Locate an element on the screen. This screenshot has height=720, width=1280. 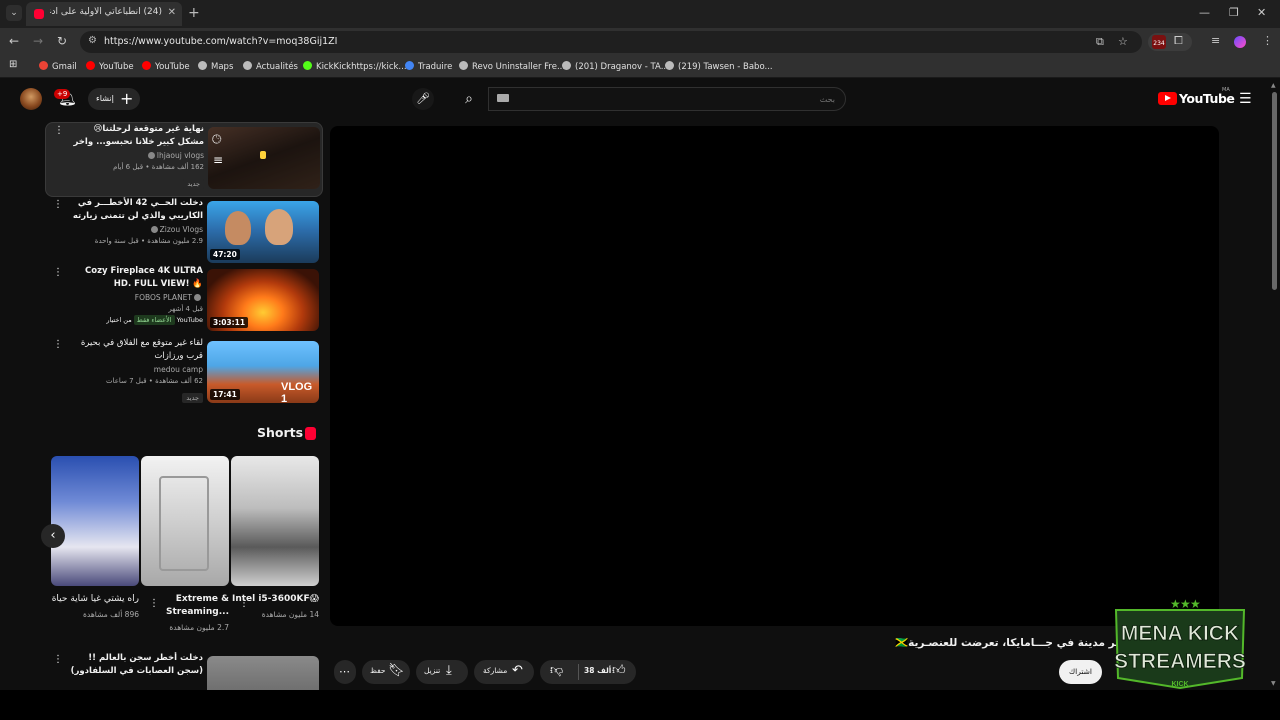
subscribe-button: اشتراك is located at coordinates (1080, 672).